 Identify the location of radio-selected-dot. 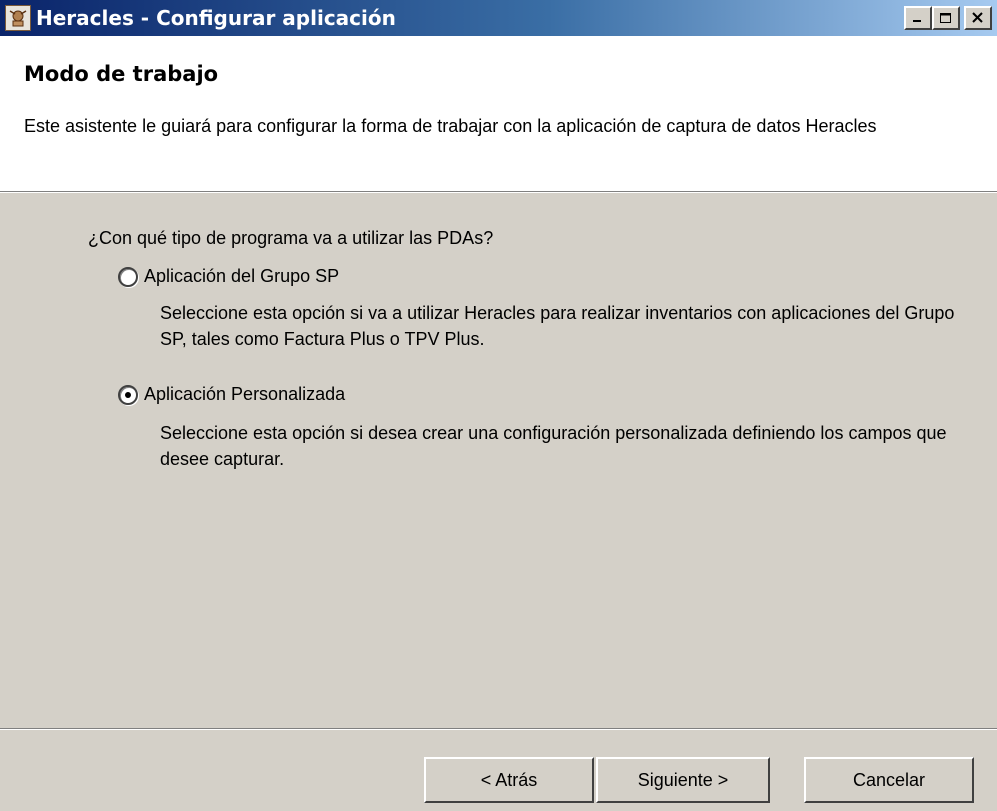
(128, 394).